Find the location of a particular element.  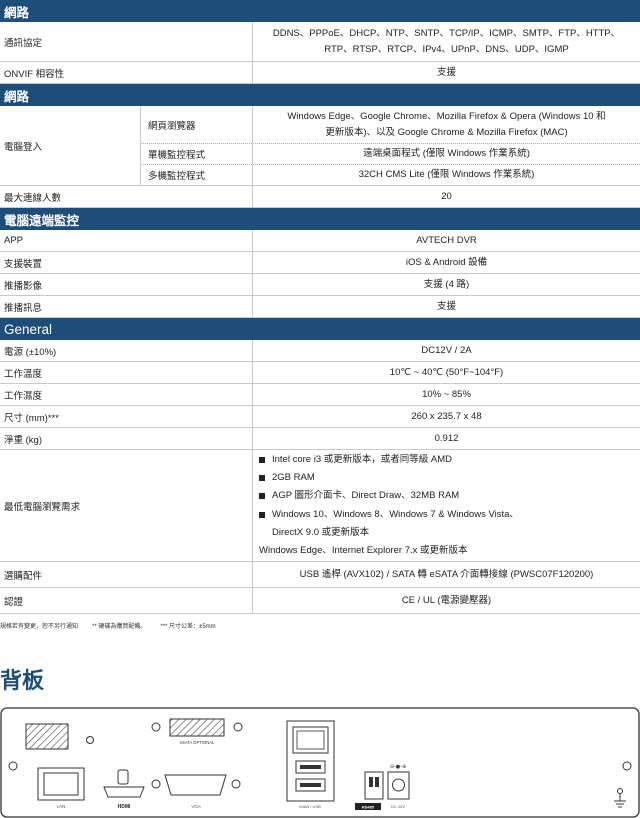

requirement-item: AGP 圖形介面卡、Direct Draw、32MB RAM is located at coordinates (389, 496).